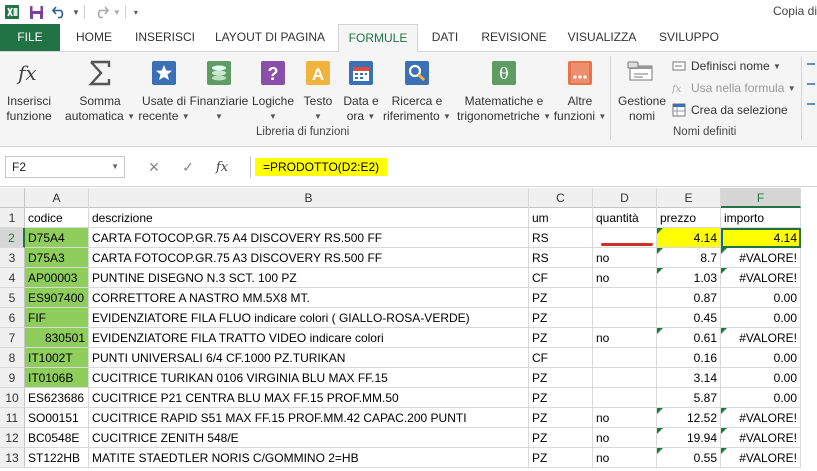  Describe the element at coordinates (504, 91) in the screenshot. I see `math-functions-button: θ Matematiche e trigonometriche ▼` at that location.